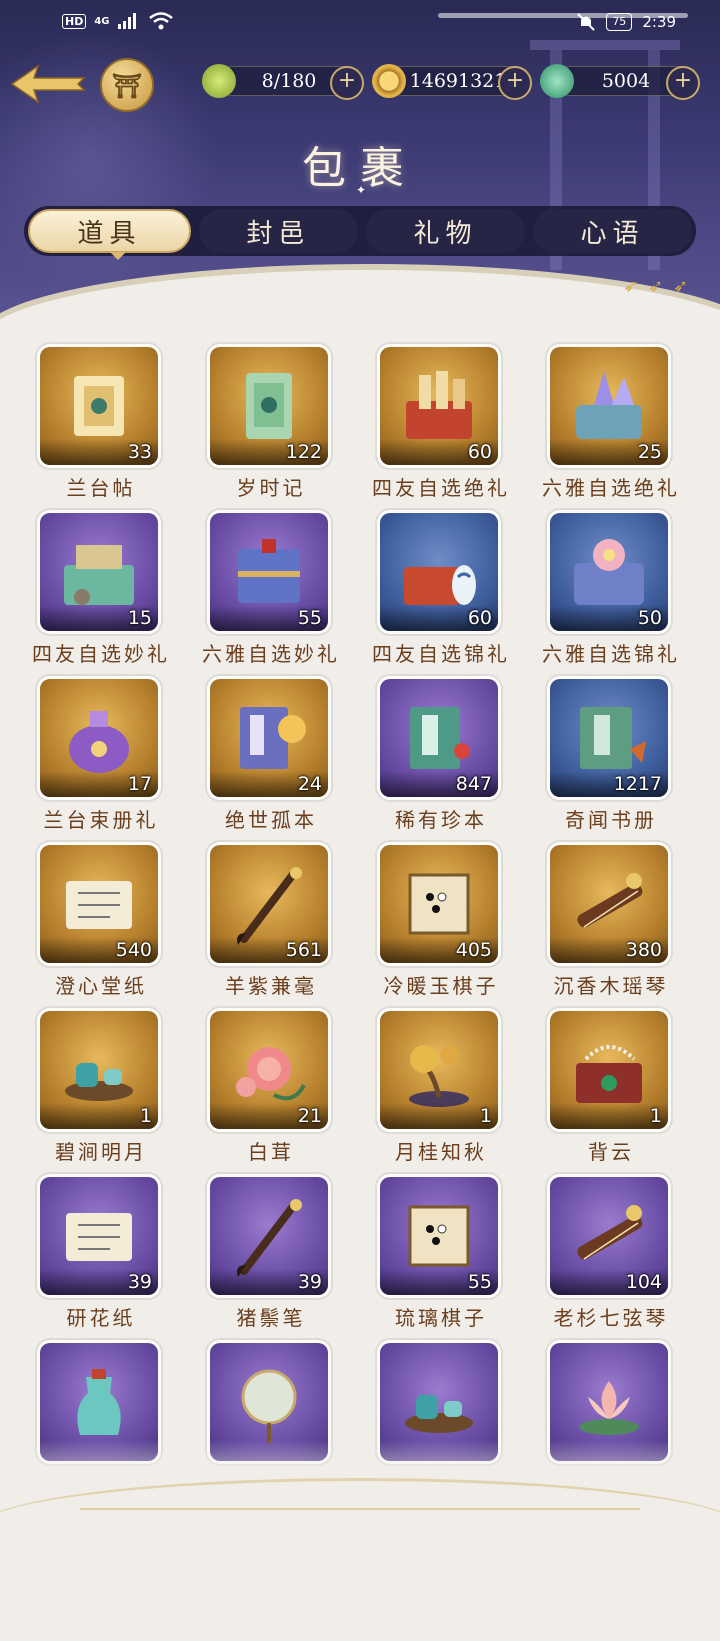 This screenshot has width=720, height=1641. I want to click on item-card: 15, so click(99, 572).